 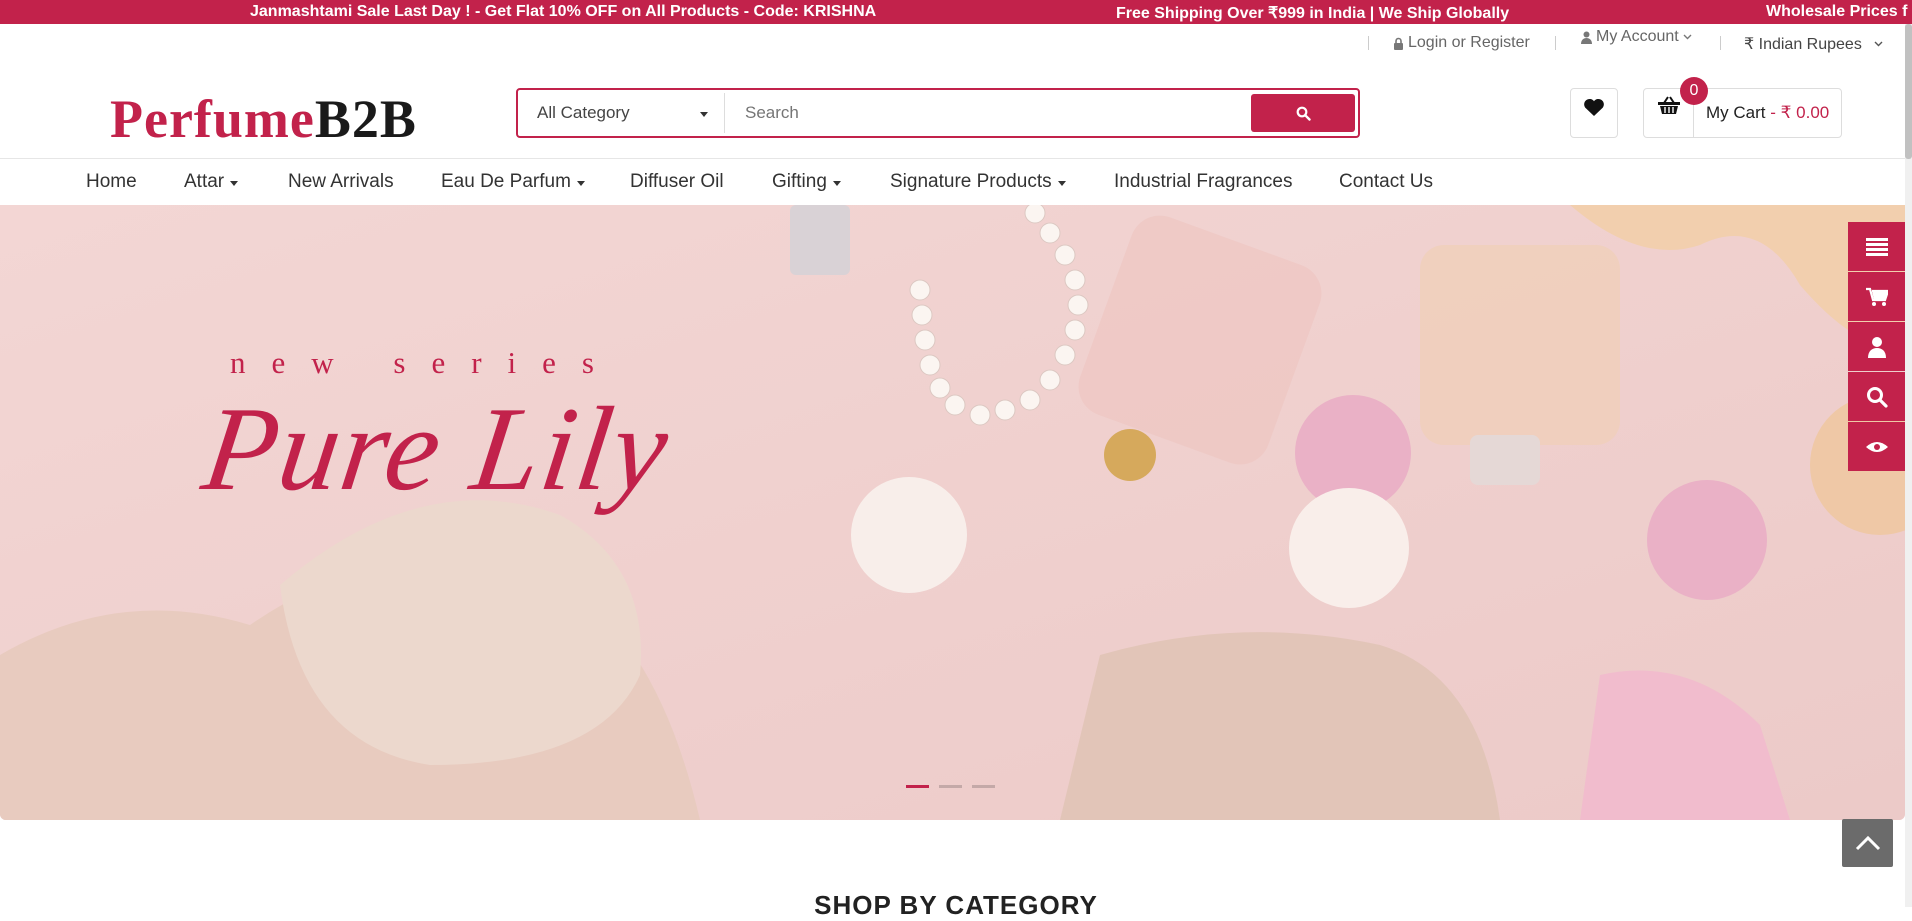 I want to click on wishlist-button, so click(x=1594, y=113).